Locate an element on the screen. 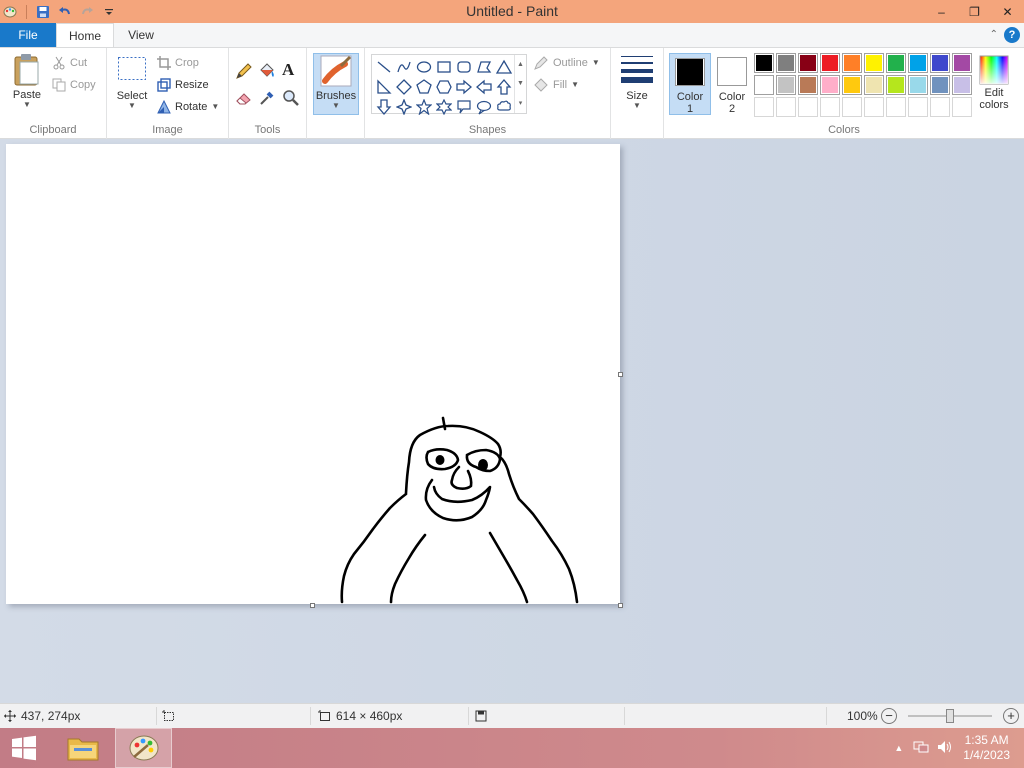 This screenshot has width=1024, height=768. taskbar-clock: 1:35 AM 1/4/2023 is located at coordinates (986, 748).